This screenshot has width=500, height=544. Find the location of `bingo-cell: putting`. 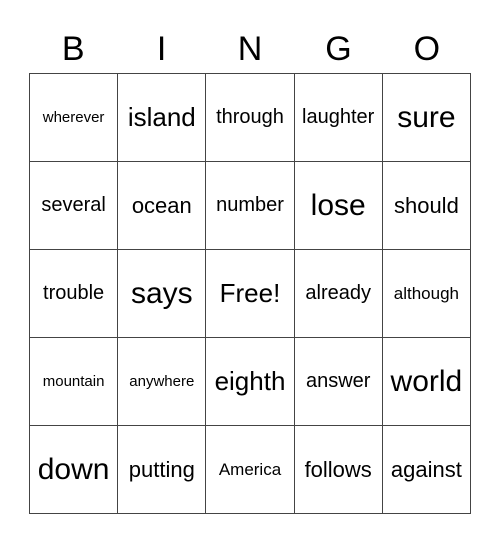

bingo-cell: putting is located at coordinates (162, 470).